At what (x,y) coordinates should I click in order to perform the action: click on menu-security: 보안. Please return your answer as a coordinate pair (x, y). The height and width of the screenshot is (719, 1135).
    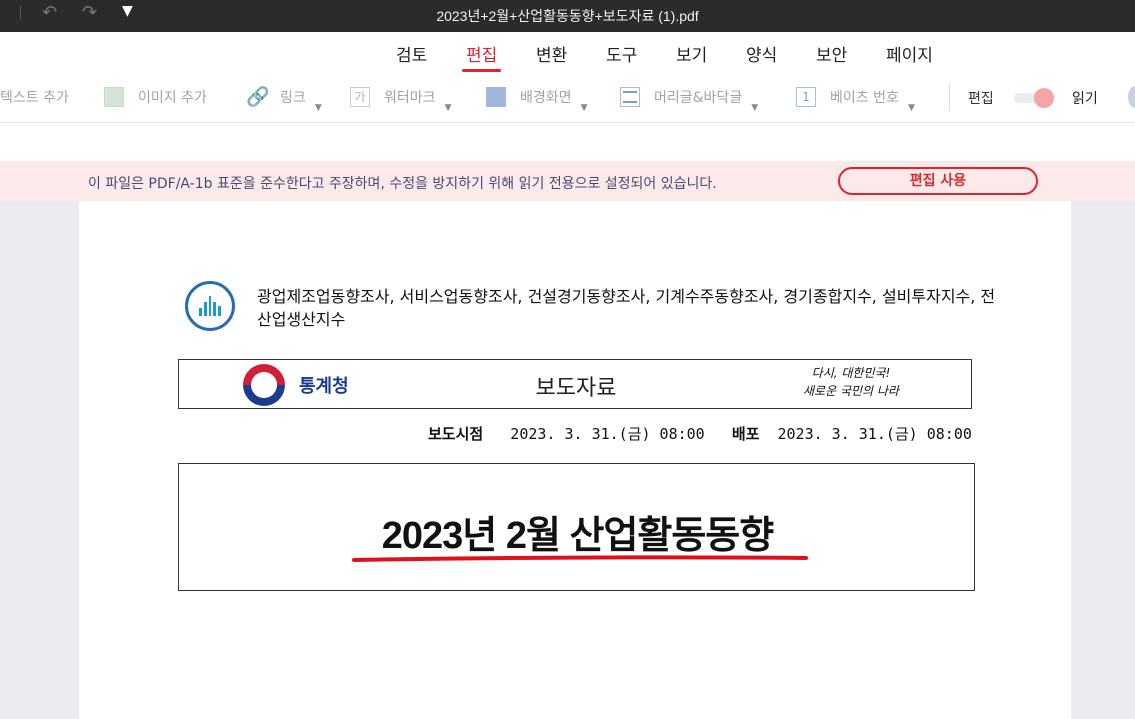
    Looking at the image, I should click on (831, 53).